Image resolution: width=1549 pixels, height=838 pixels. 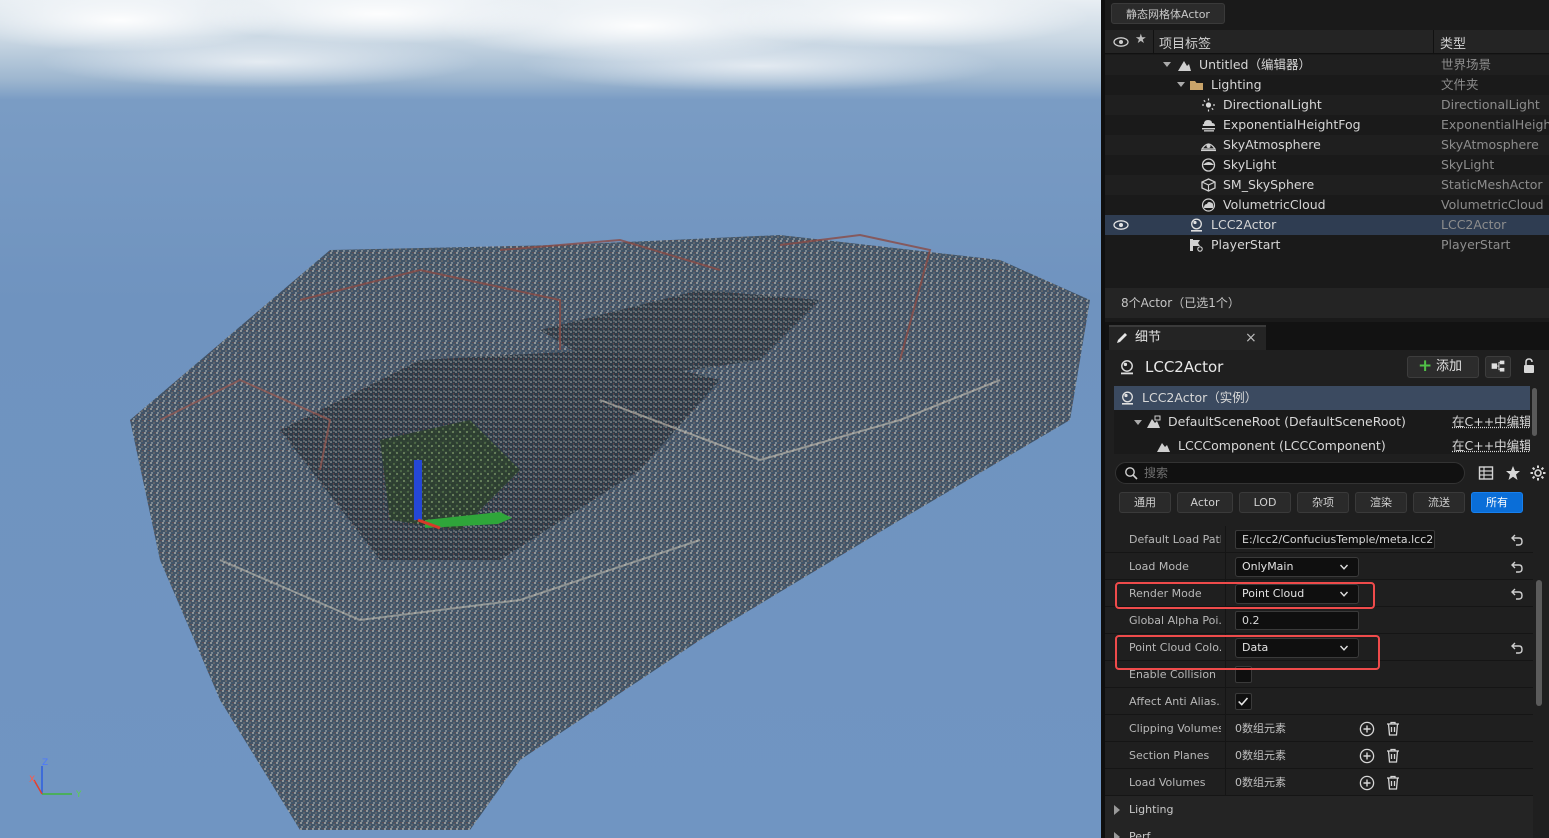 I want to click on category-filters: 通用 Actor LOD 杂项 渲染 流送 所有, so click(x=1332, y=503).